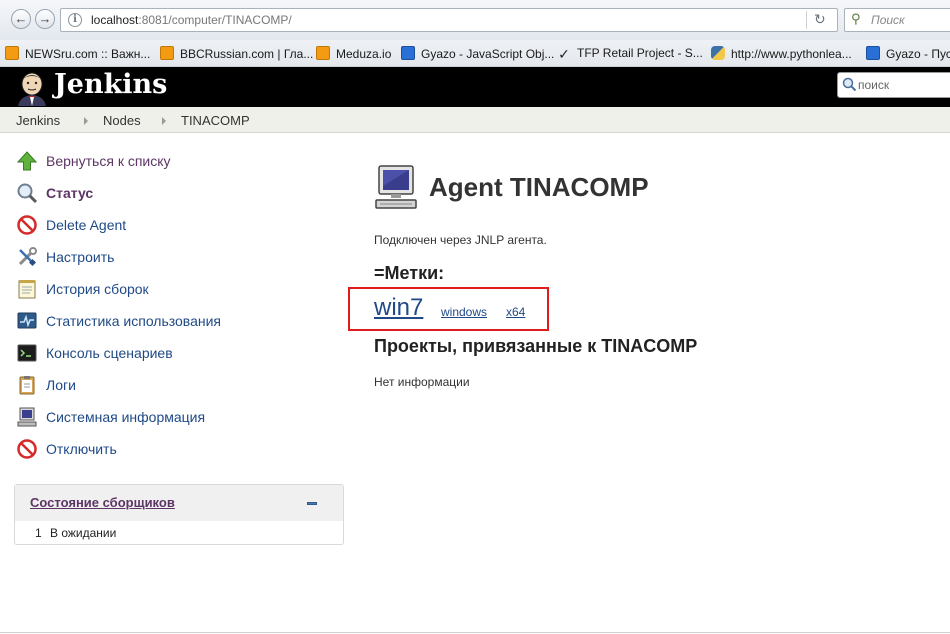 The image size is (950, 634). I want to click on task-label: Статус, so click(70, 193).